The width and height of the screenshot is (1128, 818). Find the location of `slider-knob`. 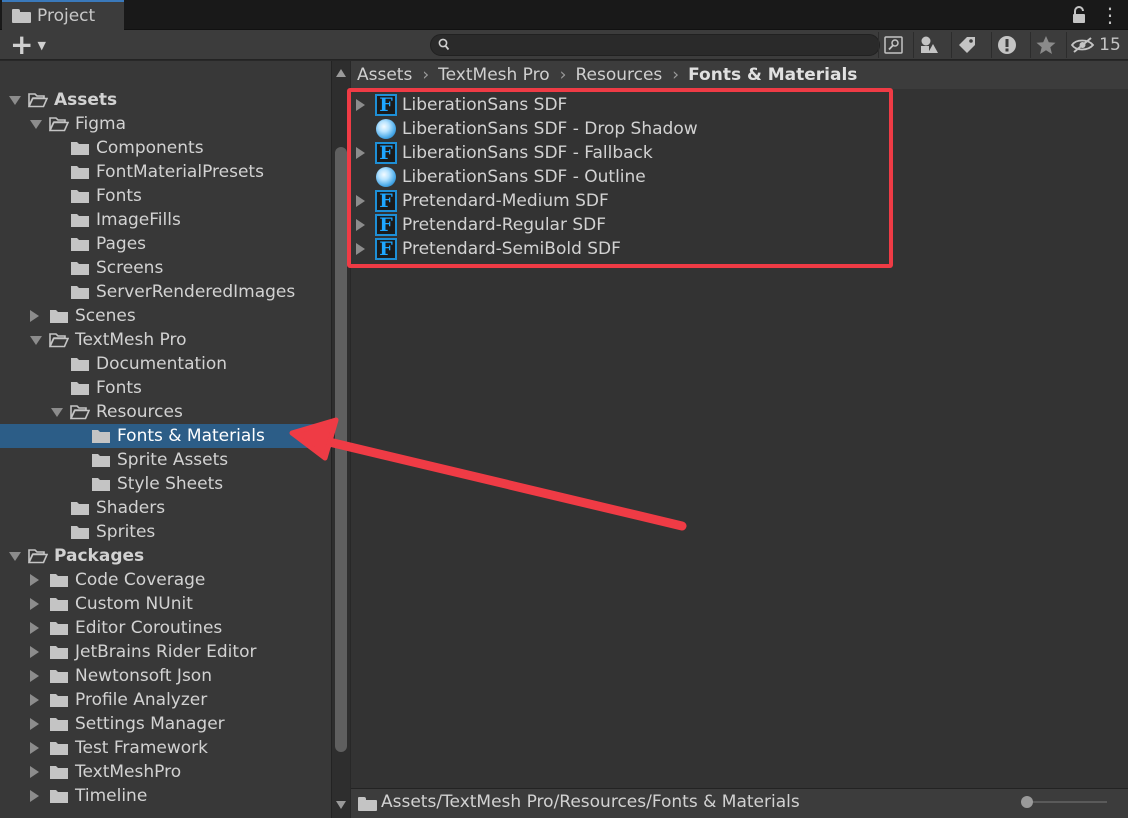

slider-knob is located at coordinates (1027, 802).